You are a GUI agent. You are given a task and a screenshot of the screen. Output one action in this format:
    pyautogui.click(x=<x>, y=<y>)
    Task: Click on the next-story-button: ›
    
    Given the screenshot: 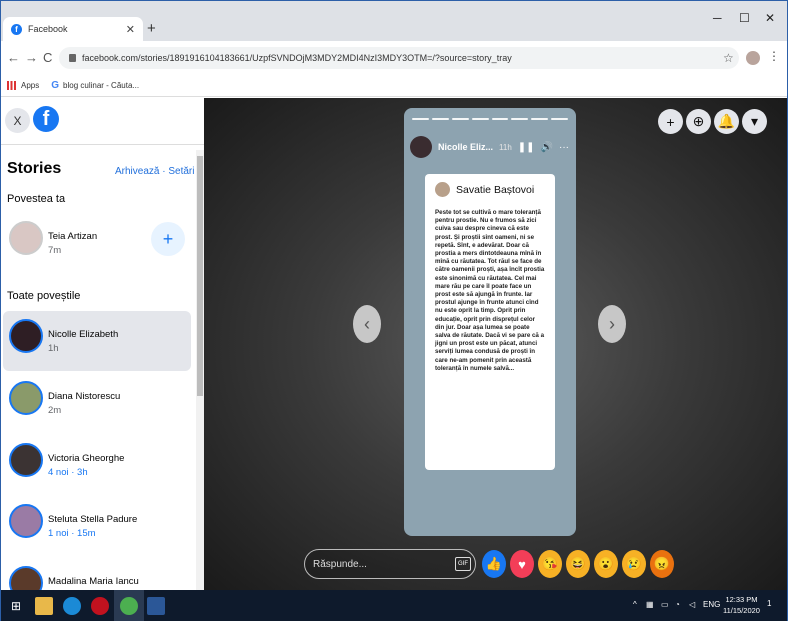 What is the action you would take?
    pyautogui.click(x=612, y=324)
    